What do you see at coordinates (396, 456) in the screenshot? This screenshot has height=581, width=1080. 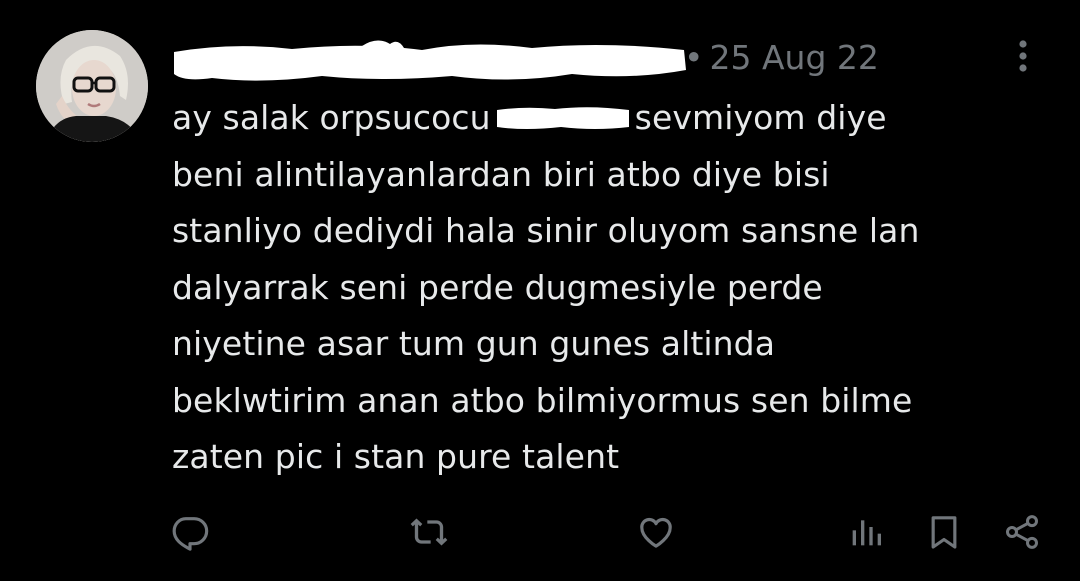 I see `tweet-line: zaten pic i stan pure talent` at bounding box center [396, 456].